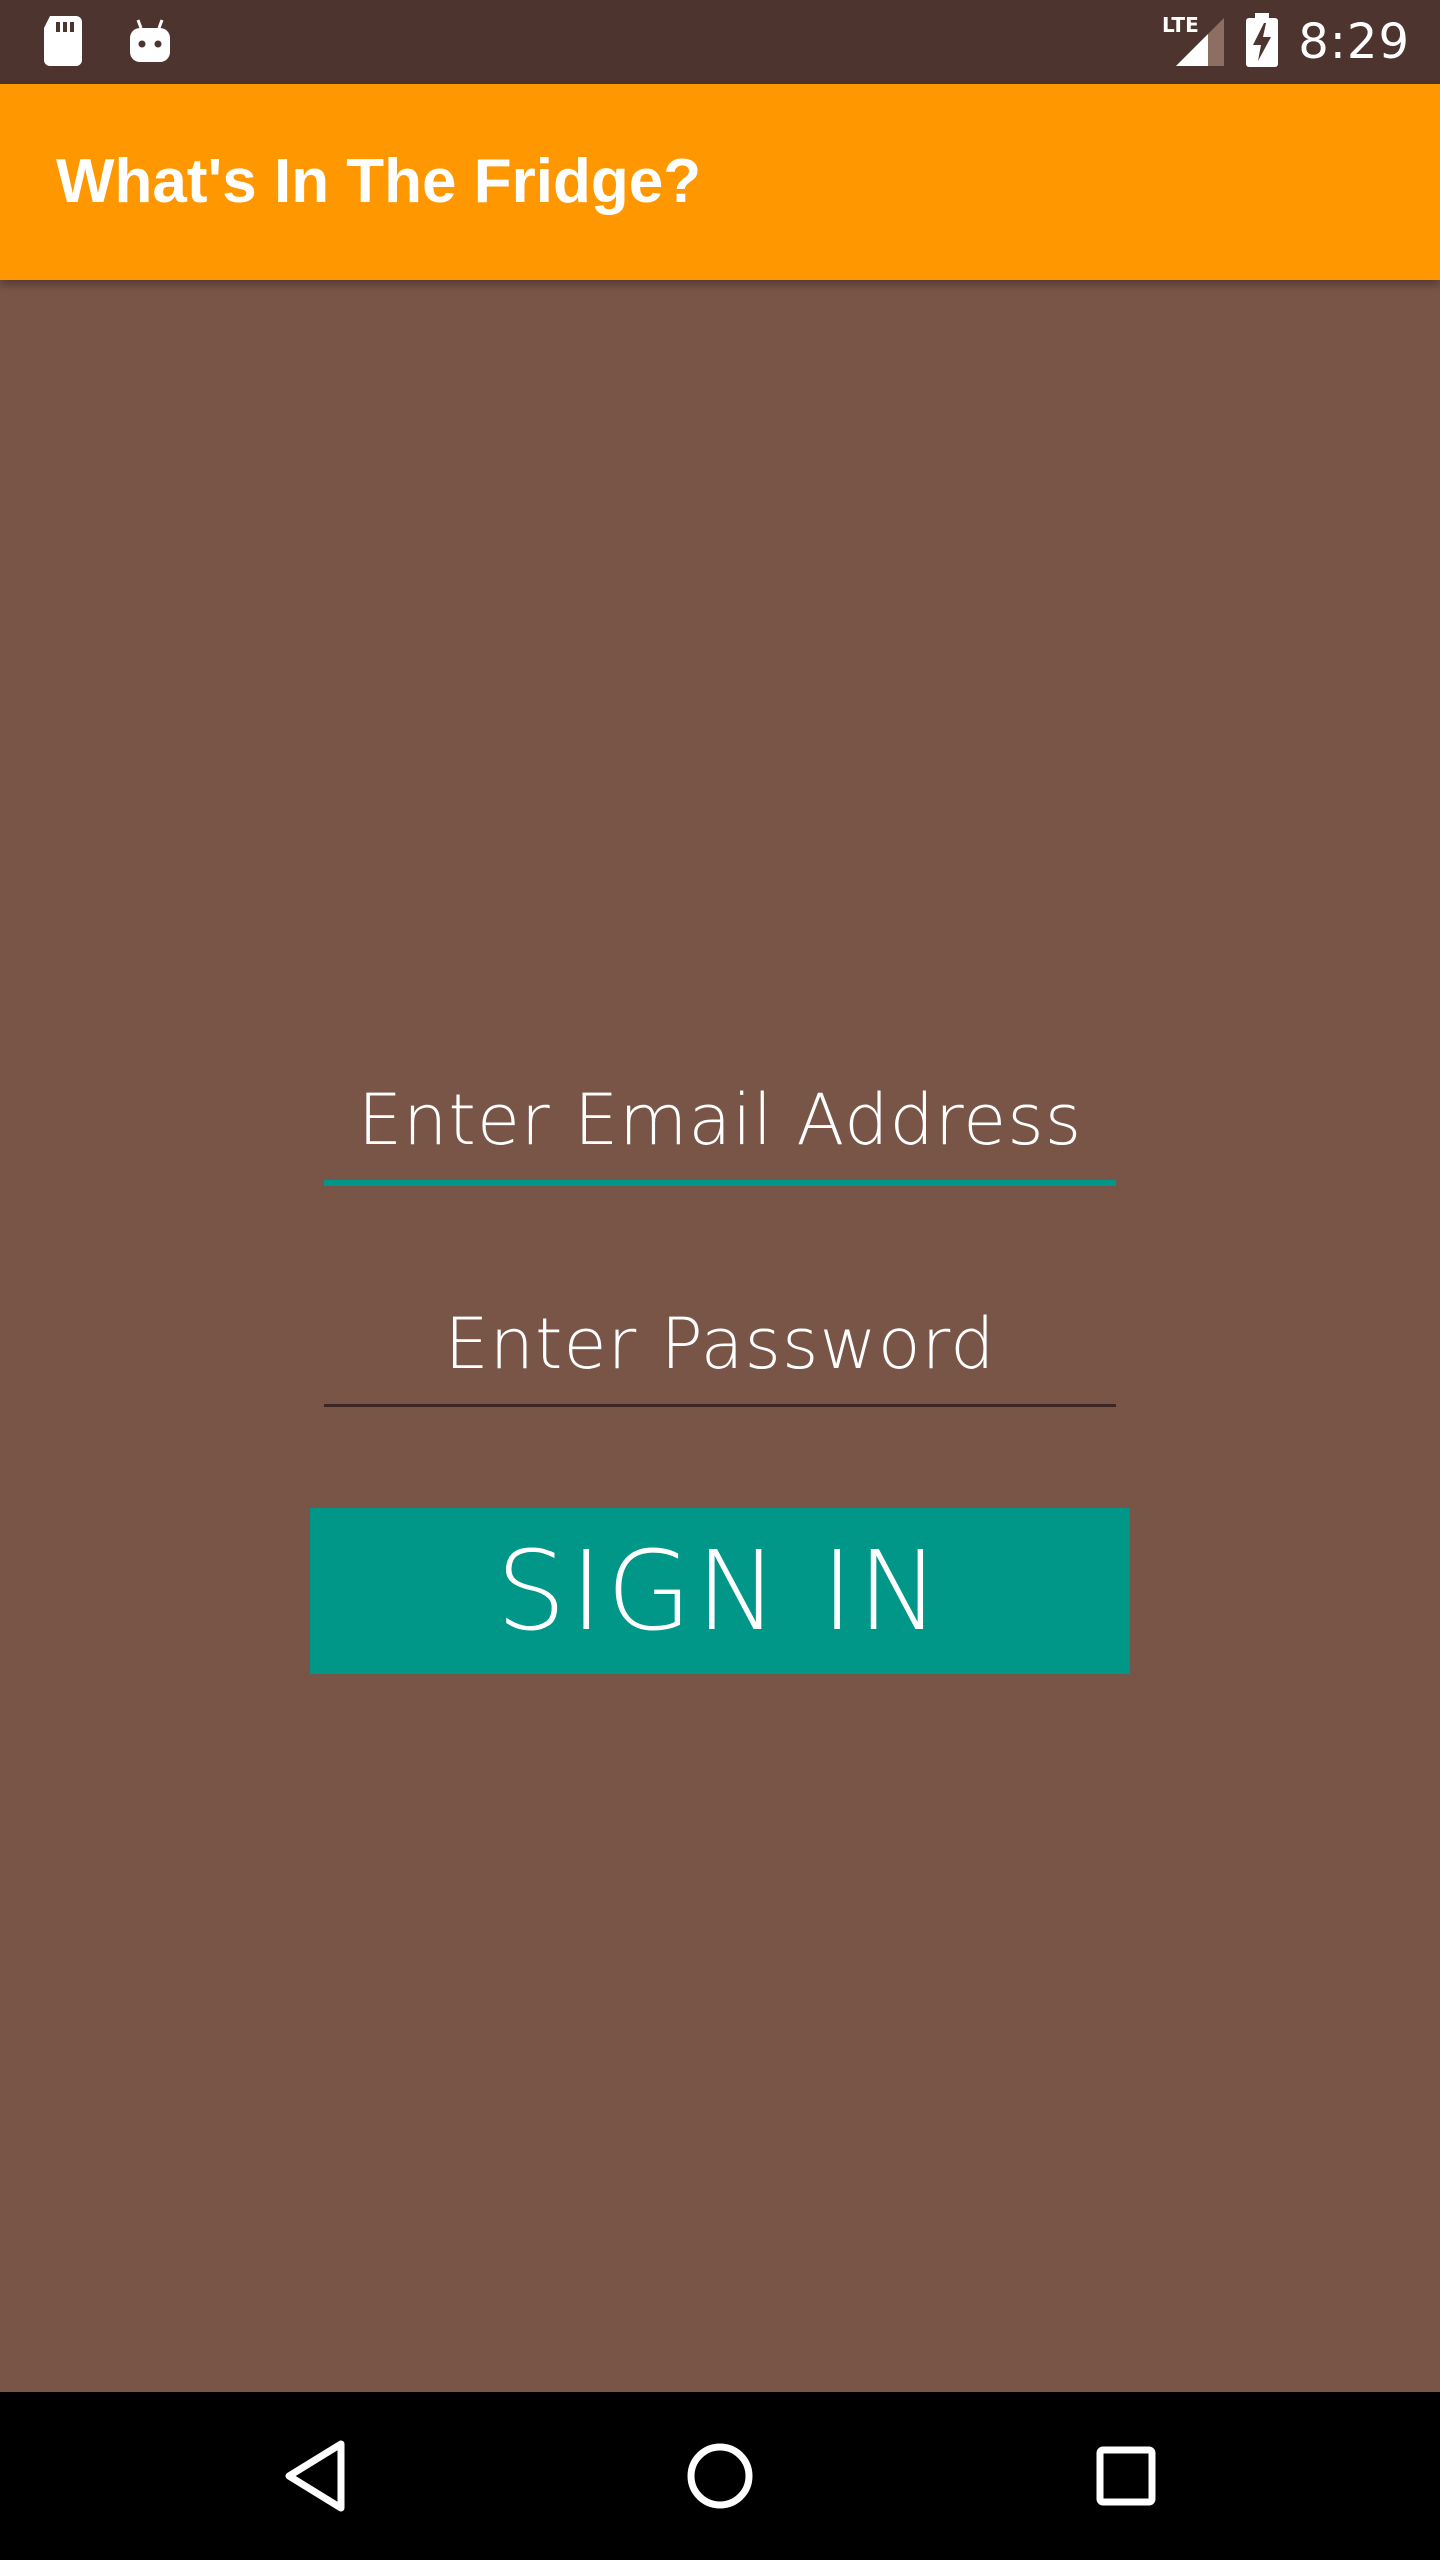  Describe the element at coordinates (150, 43) in the screenshot. I see `android-icon` at that location.